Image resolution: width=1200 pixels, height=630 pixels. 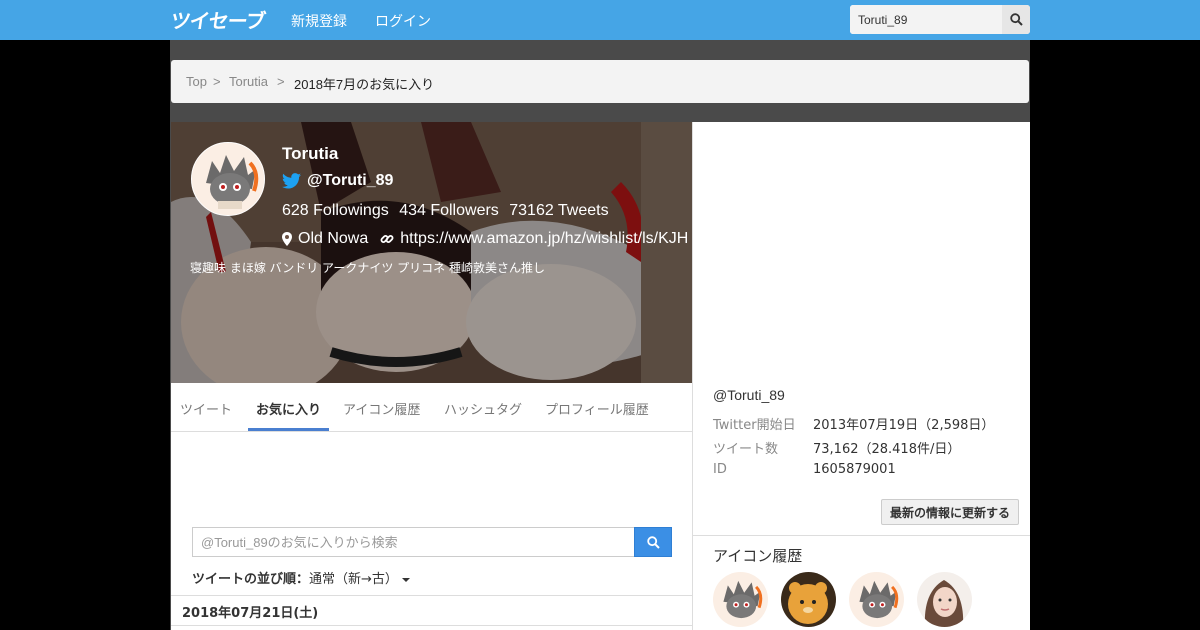 I want to click on profile-location: Old Nowa, so click(x=333, y=238).